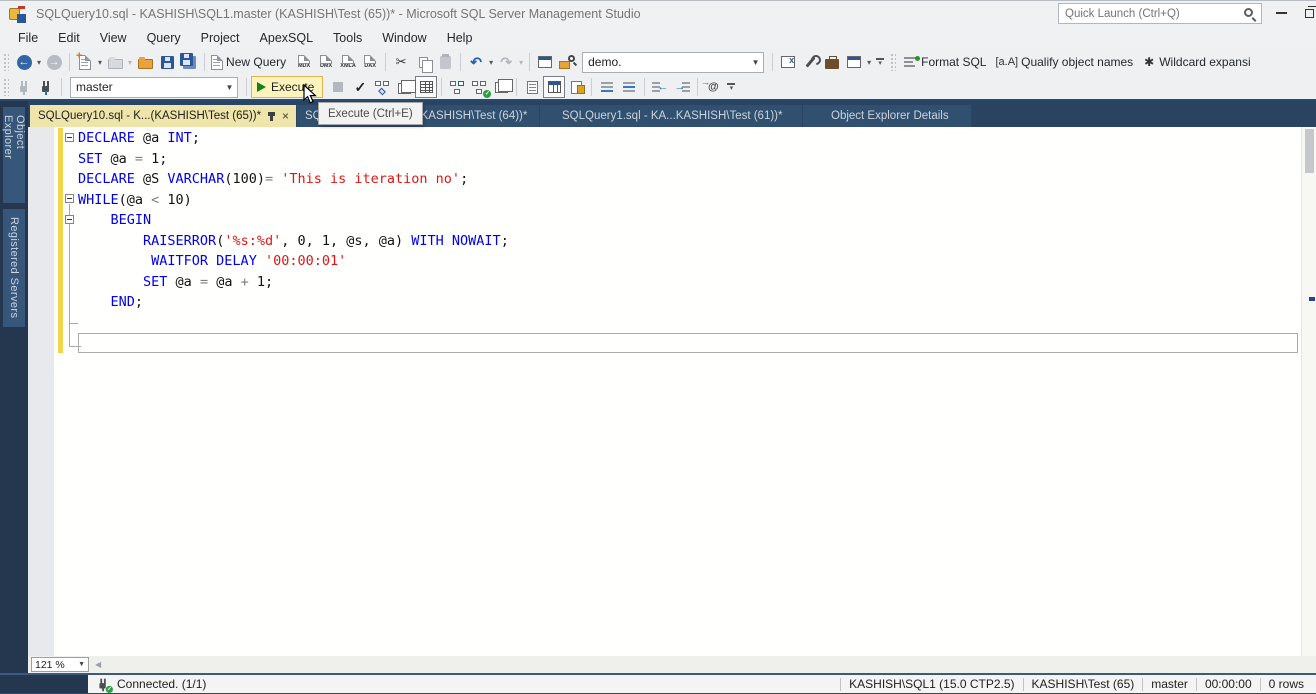 Image resolution: width=1316 pixels, height=694 pixels. What do you see at coordinates (338, 87) in the screenshot?
I see `cancel-query-button` at bounding box center [338, 87].